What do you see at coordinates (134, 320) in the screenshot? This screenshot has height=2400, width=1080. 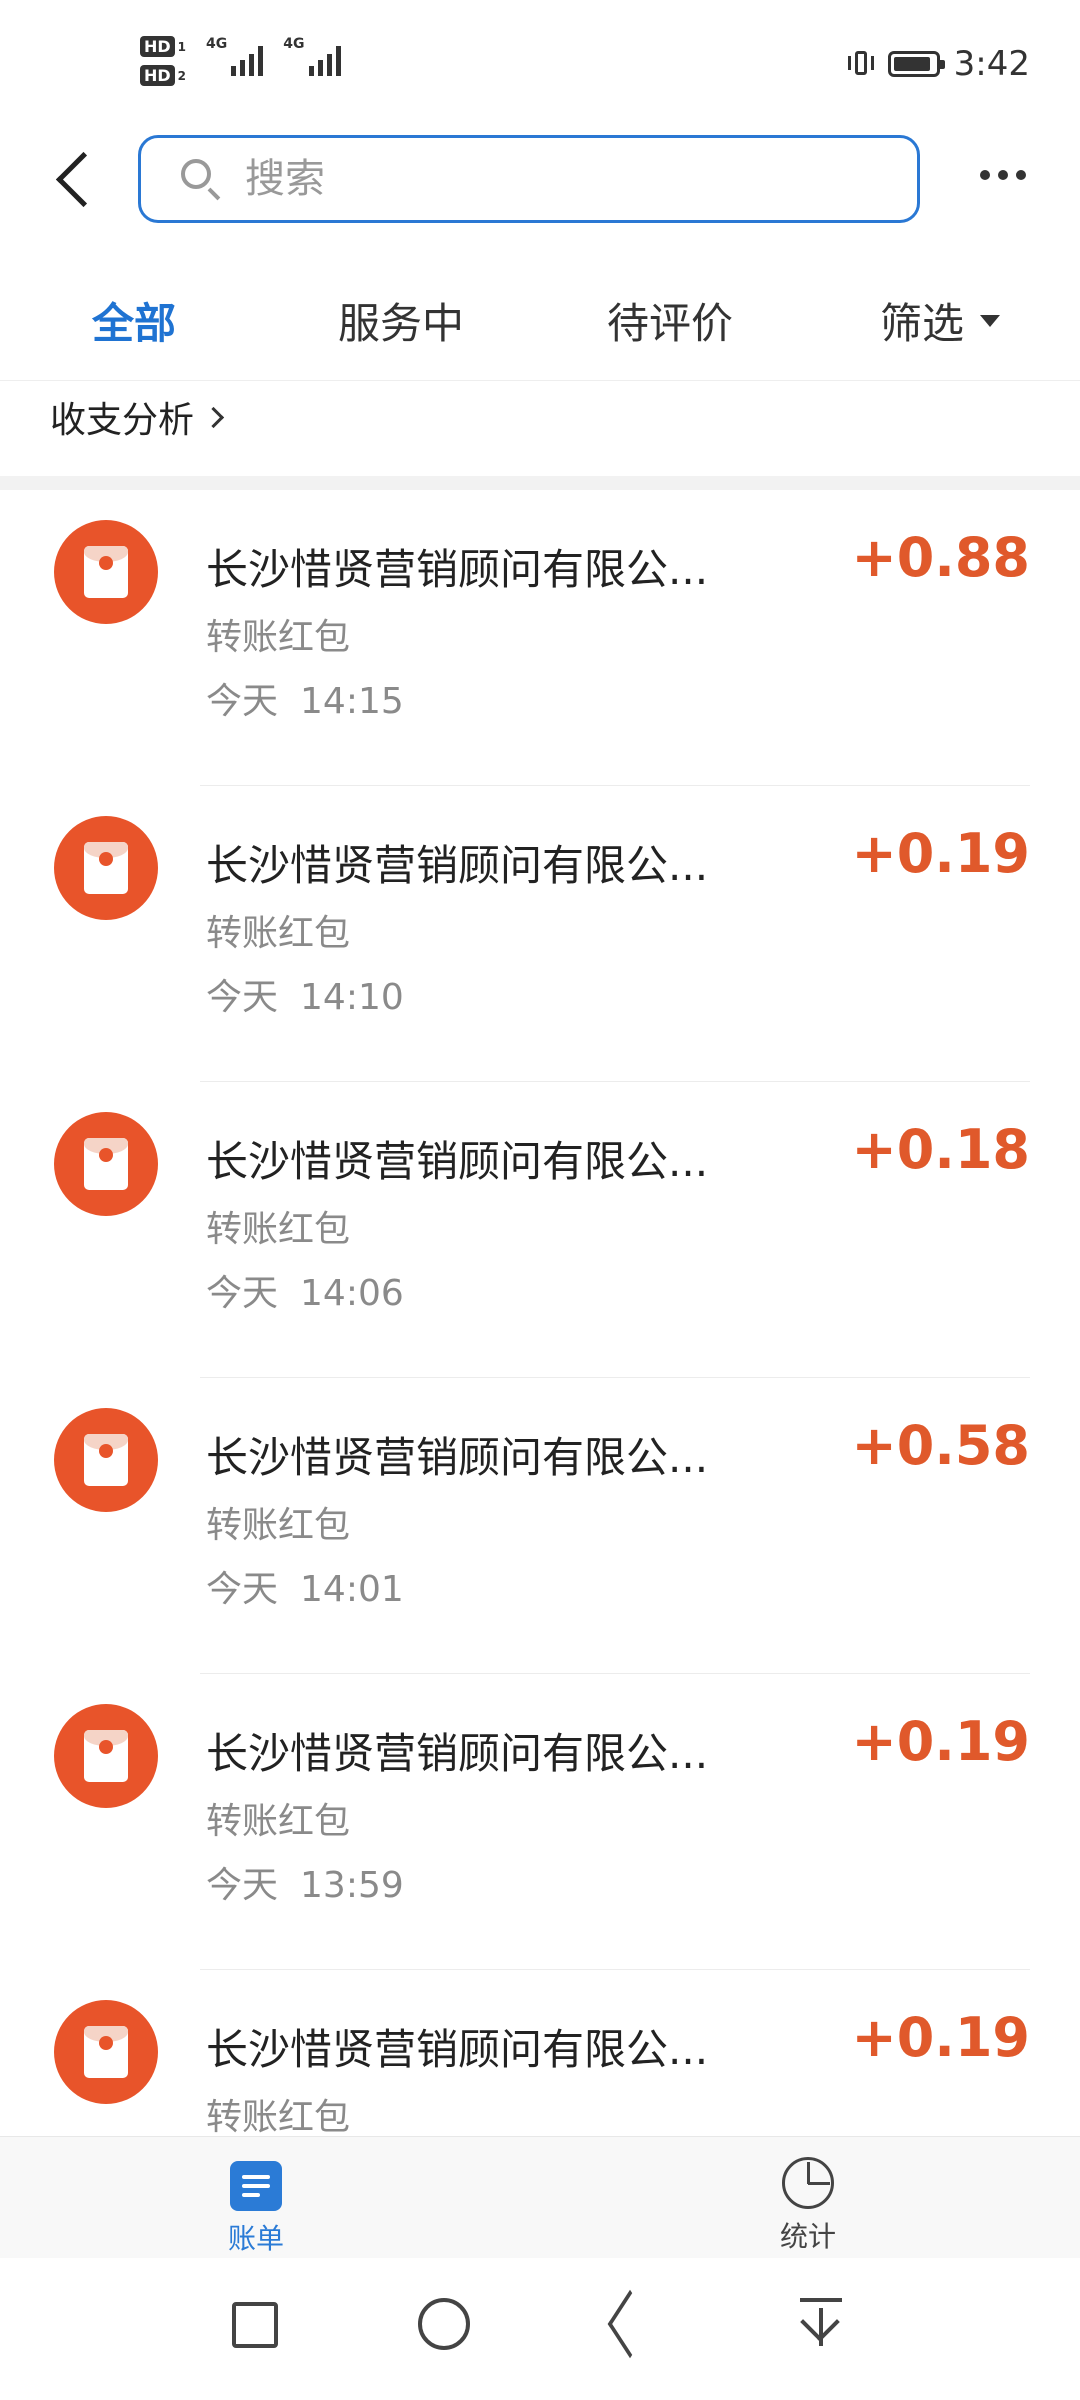 I see `tab-all: 全部` at bounding box center [134, 320].